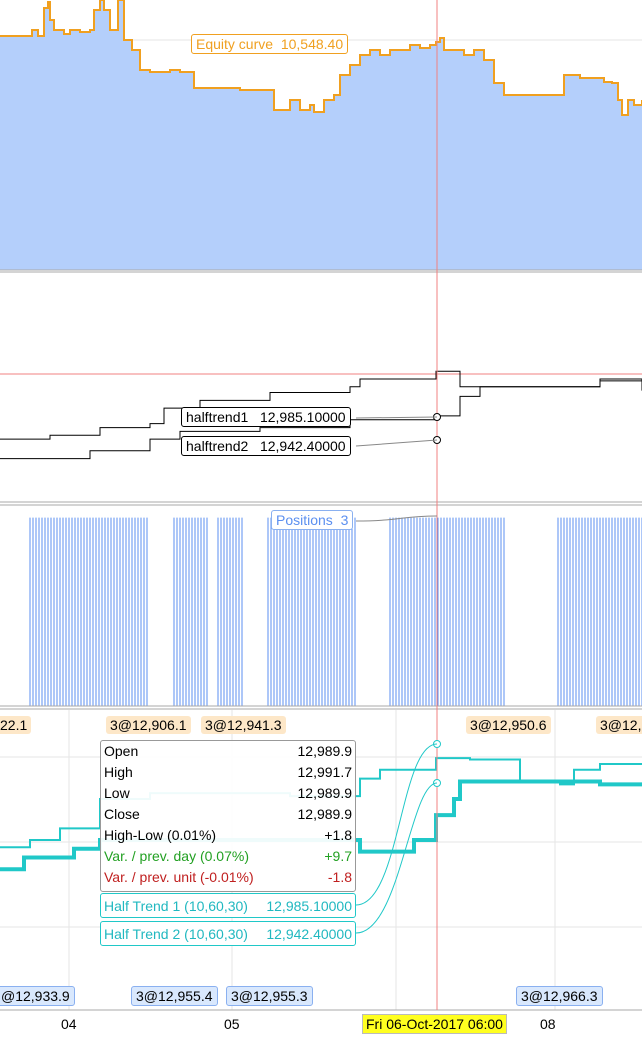 The image size is (642, 1042). Describe the element at coordinates (232, 1024) in the screenshot. I see `x-tick: 05` at that location.